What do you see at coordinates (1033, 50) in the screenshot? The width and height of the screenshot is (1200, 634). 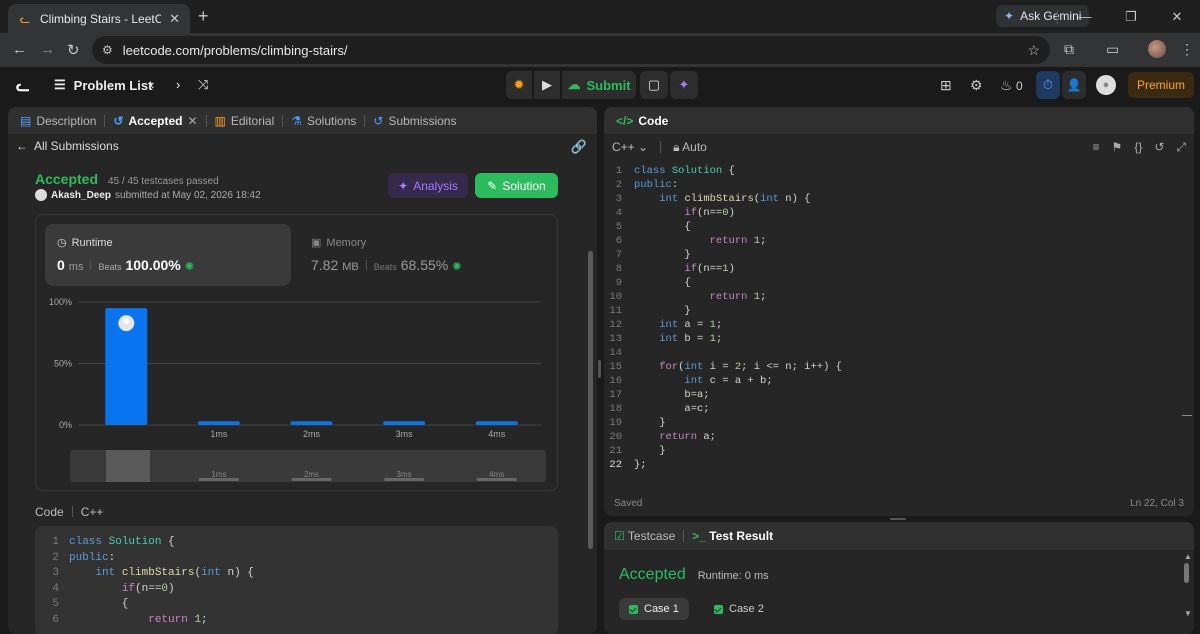 I see `bookmark-star-icon: ☆` at bounding box center [1033, 50].